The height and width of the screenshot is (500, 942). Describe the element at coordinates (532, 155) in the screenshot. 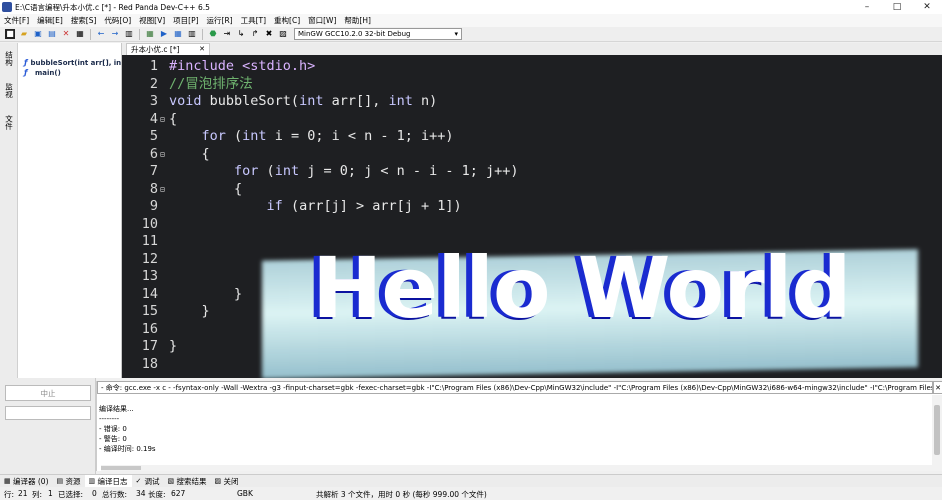

I see `code-line: 6 ⊟ {` at that location.